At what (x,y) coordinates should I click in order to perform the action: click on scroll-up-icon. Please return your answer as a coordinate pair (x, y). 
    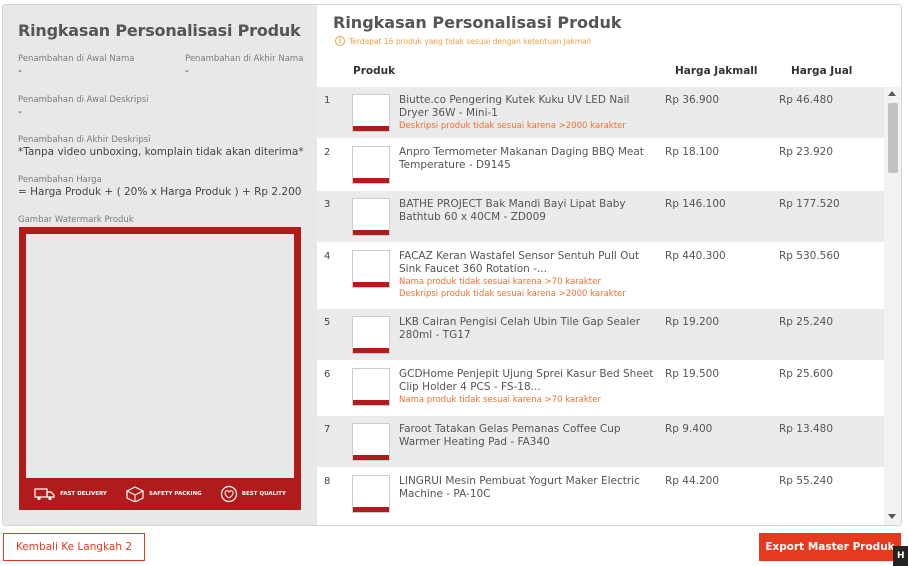
    Looking at the image, I should click on (892, 93).